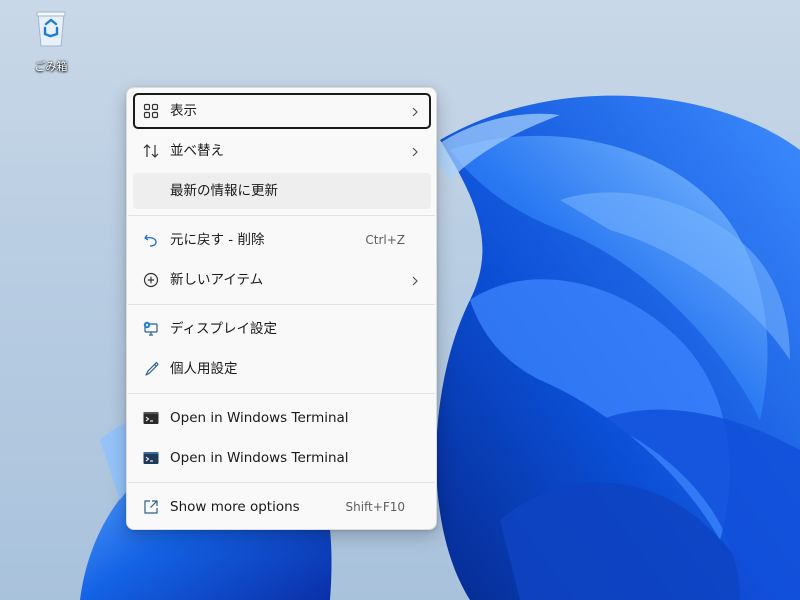 Image resolution: width=800 pixels, height=600 pixels. I want to click on menu-item-label: ディスプレイ設定, so click(224, 329).